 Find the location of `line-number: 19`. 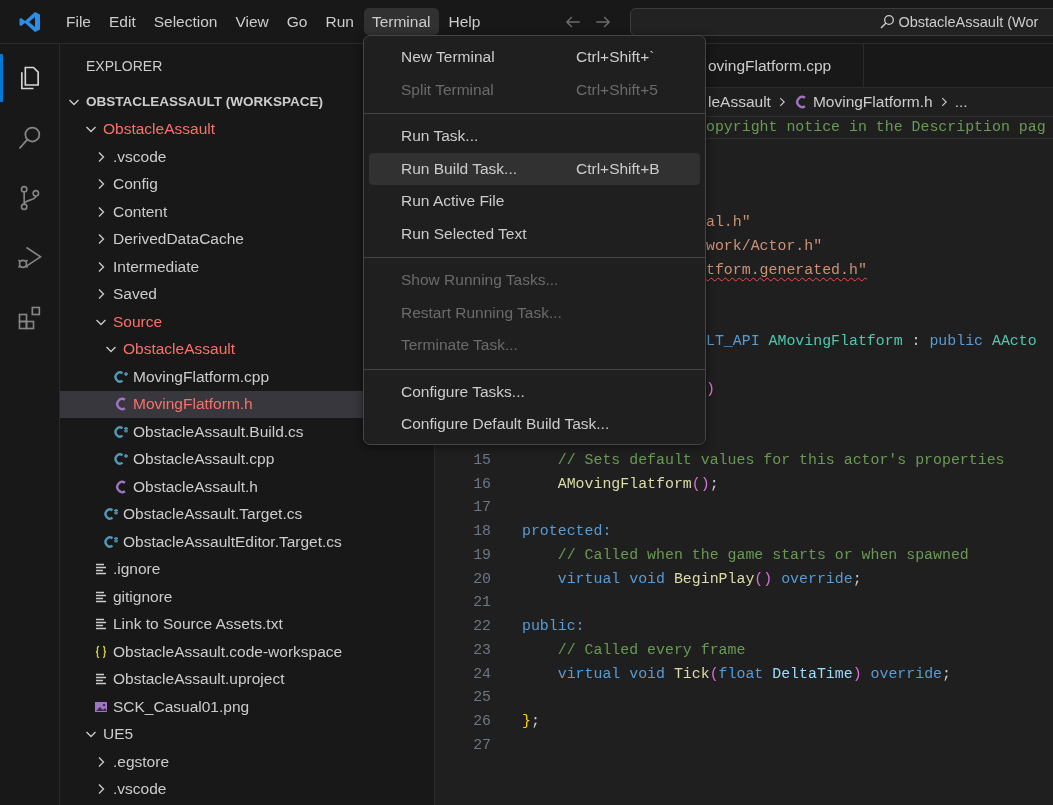

line-number: 19 is located at coordinates (482, 554).